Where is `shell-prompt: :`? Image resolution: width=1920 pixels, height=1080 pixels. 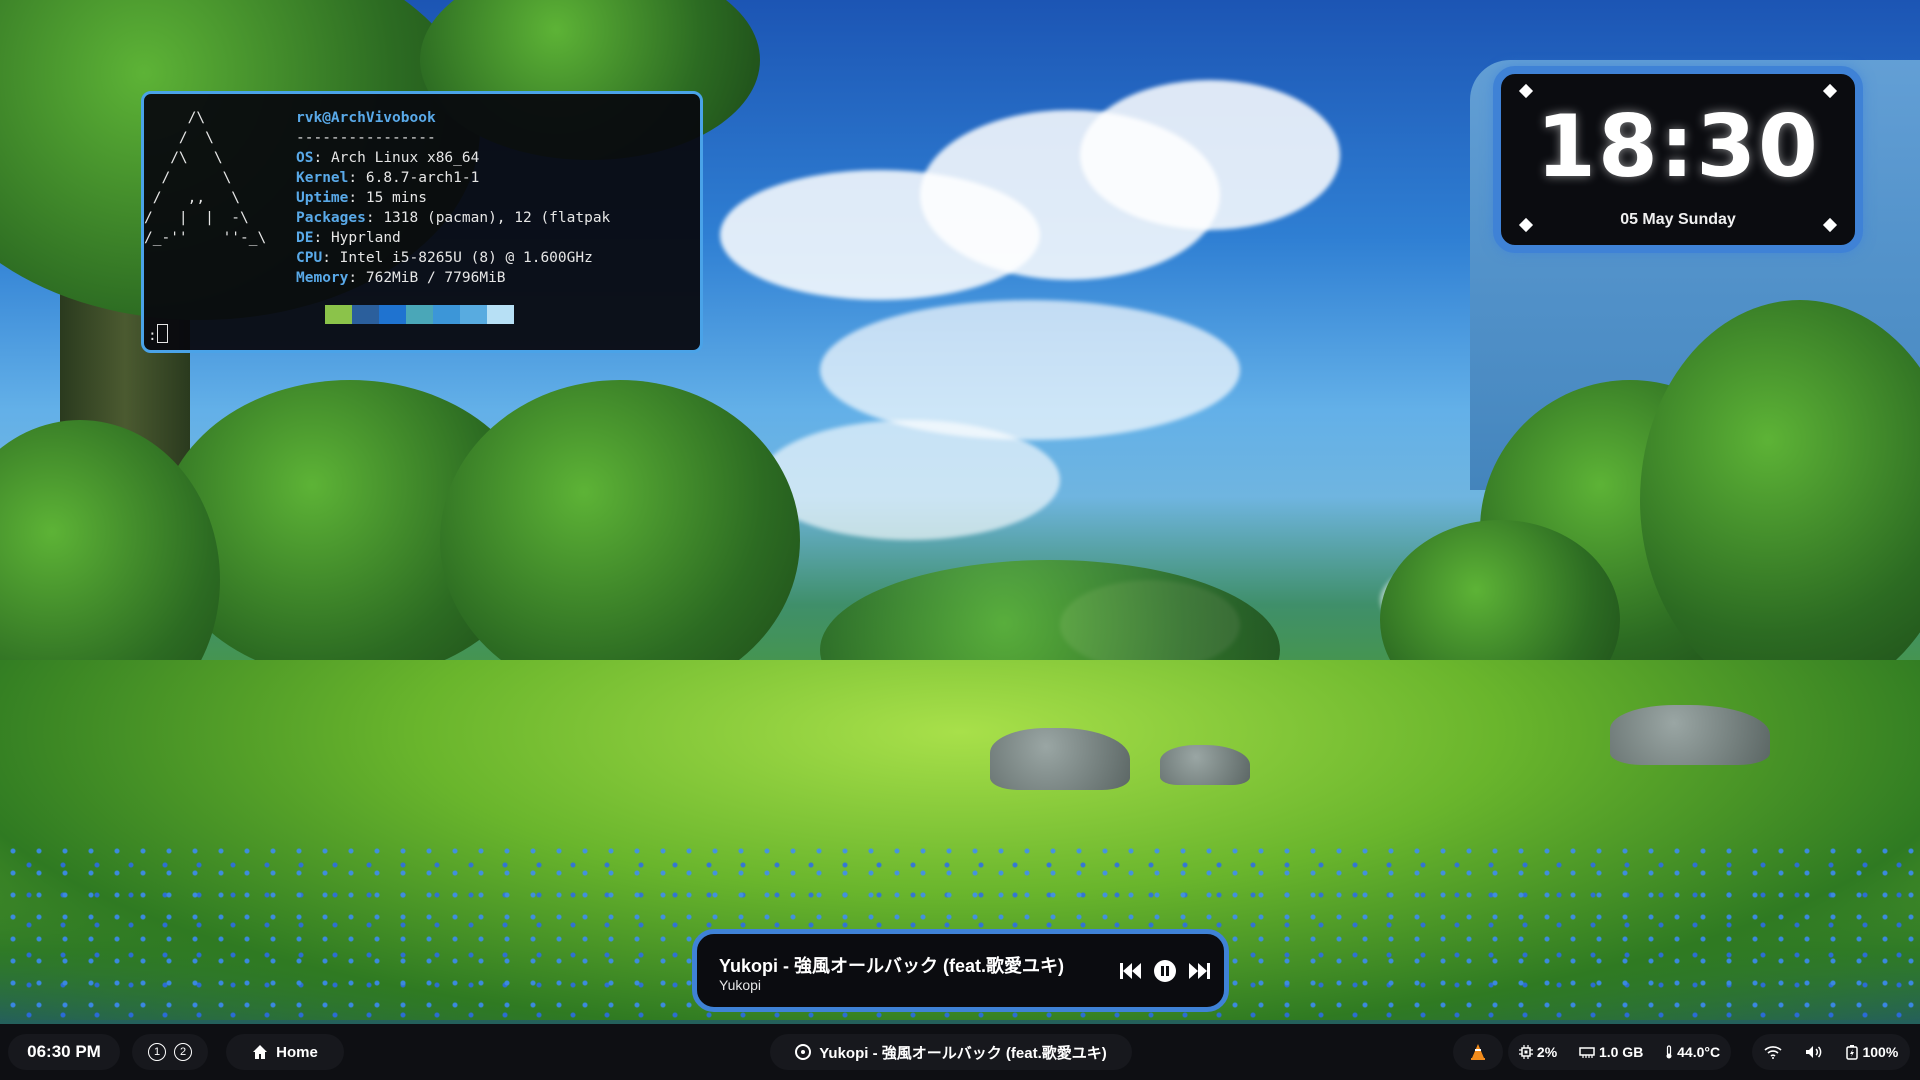
shell-prompt: : is located at coordinates (158, 334).